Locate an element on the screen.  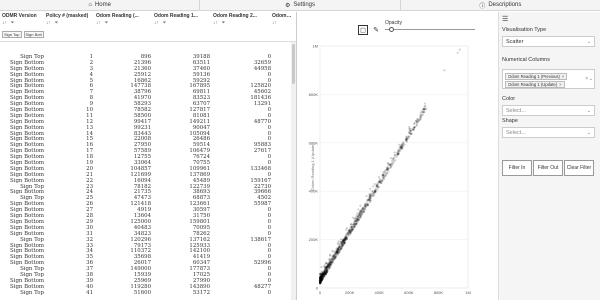
clear-filter-button: Clear Filter is located at coordinates (579, 168).